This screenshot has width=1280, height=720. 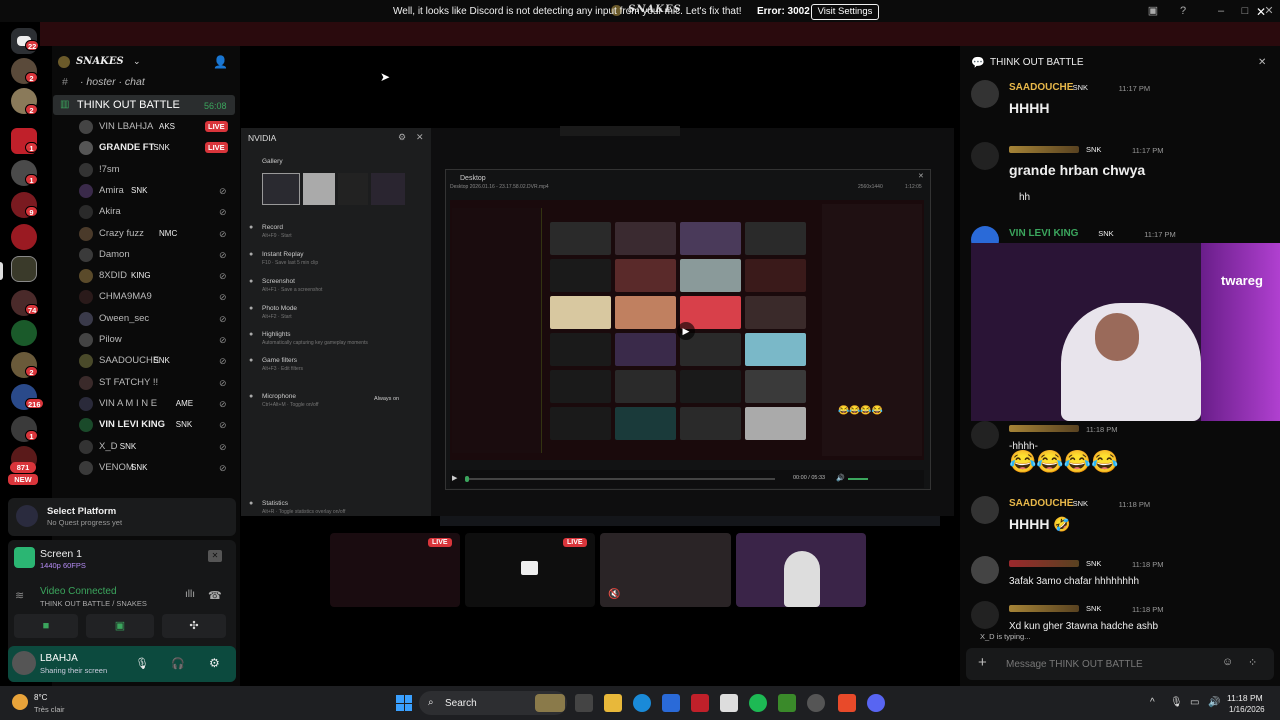 What do you see at coordinates (671, 703) in the screenshot?
I see `store-icon` at bounding box center [671, 703].